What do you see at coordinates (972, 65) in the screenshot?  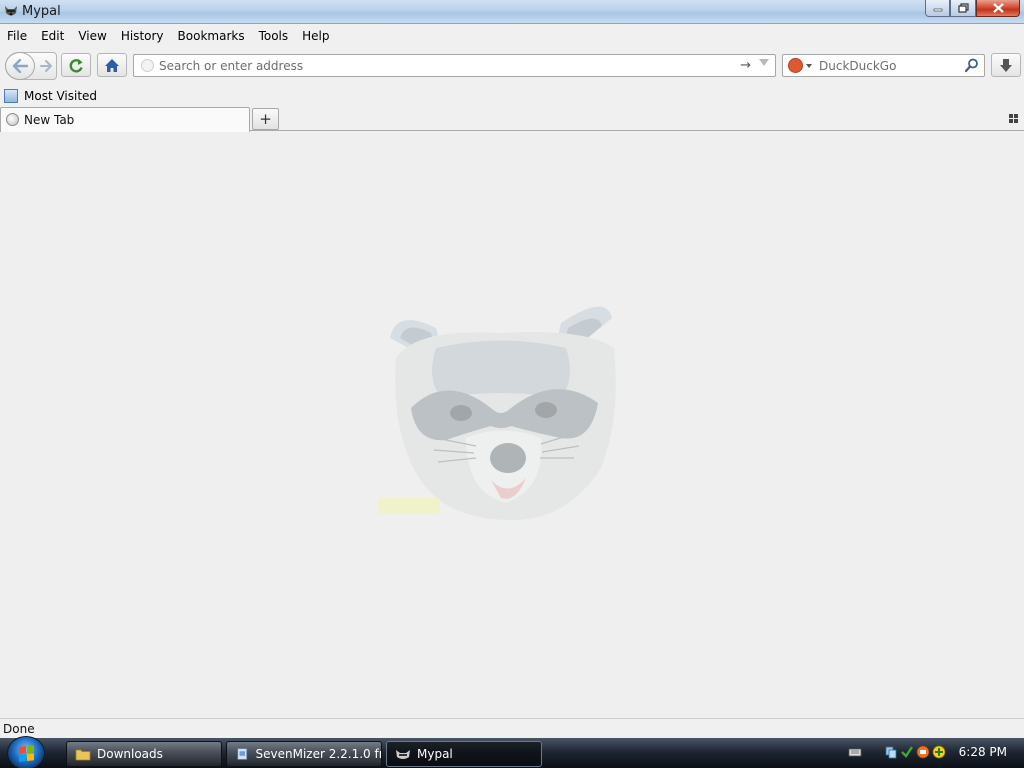 I see `search-icon` at bounding box center [972, 65].